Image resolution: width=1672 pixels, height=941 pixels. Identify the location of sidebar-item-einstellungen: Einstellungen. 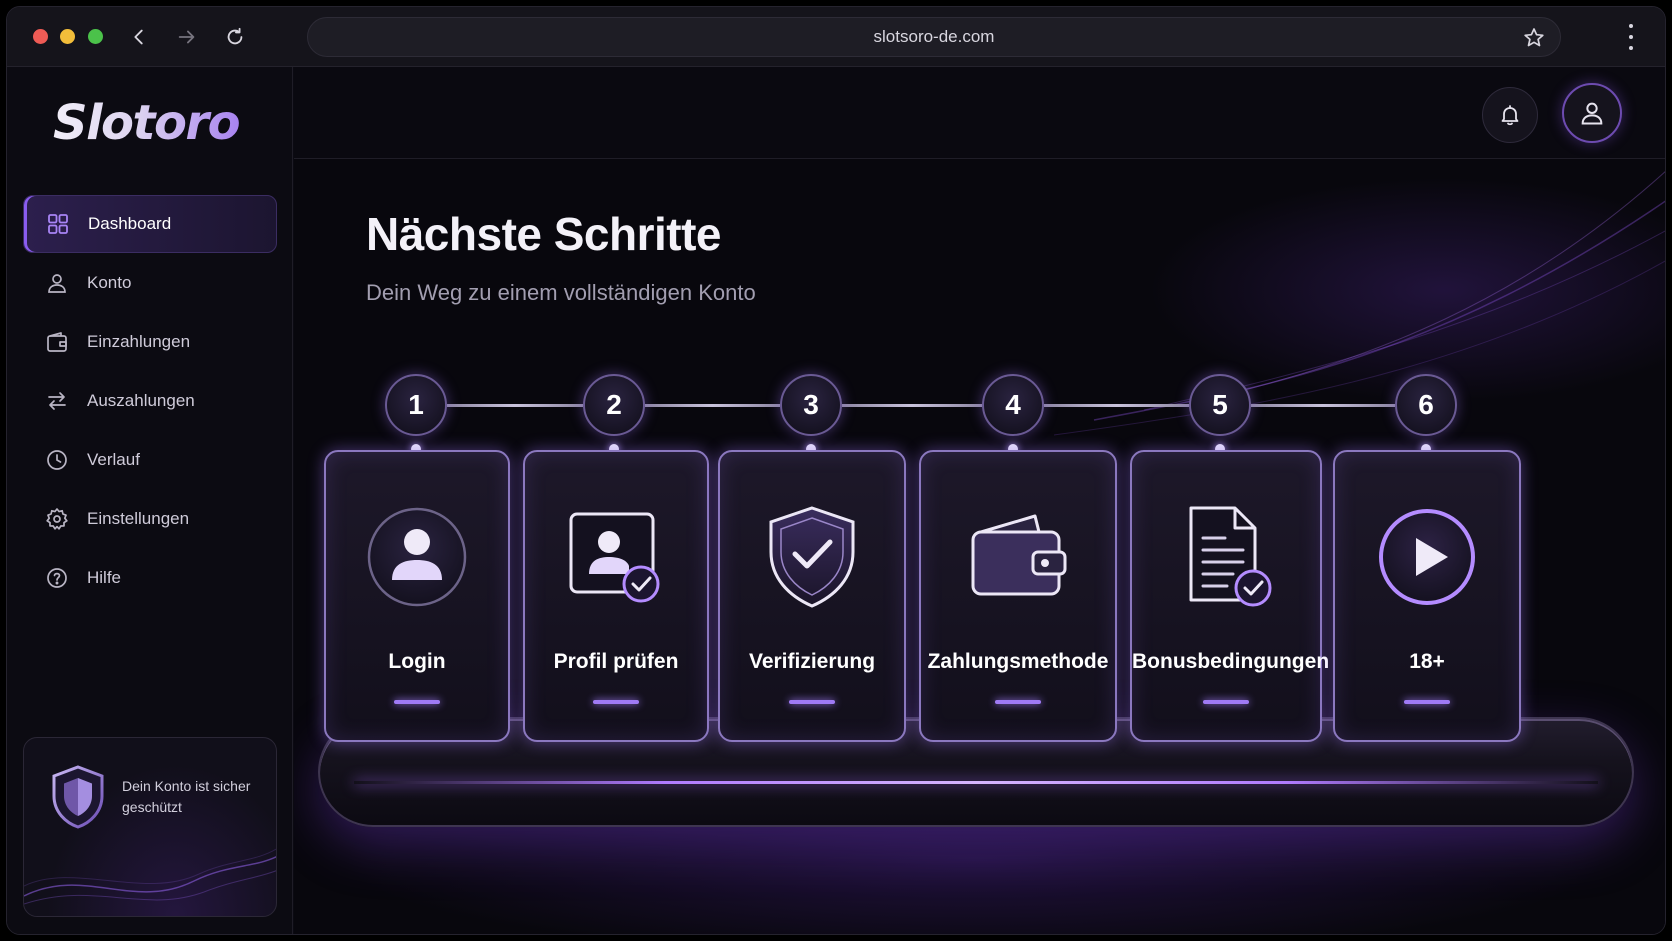
(150, 519).